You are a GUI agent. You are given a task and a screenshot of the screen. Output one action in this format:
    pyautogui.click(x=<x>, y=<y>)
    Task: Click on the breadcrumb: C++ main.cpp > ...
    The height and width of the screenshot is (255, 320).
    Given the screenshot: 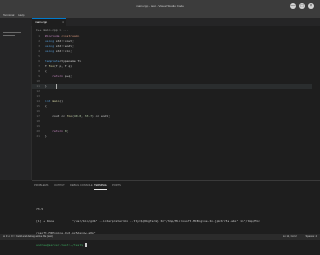 What is the action you would take?
    pyautogui.click(x=52, y=30)
    